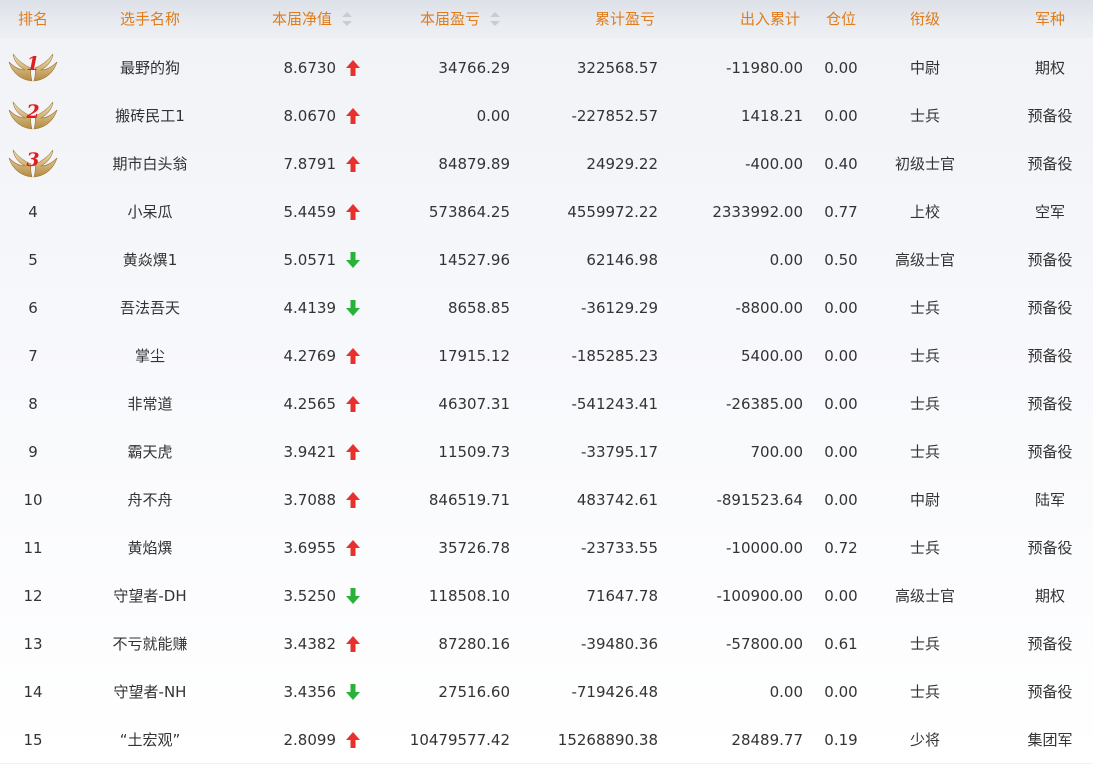 The height and width of the screenshot is (764, 1093). I want to click on cell-name: 掌尘, so click(150, 356).